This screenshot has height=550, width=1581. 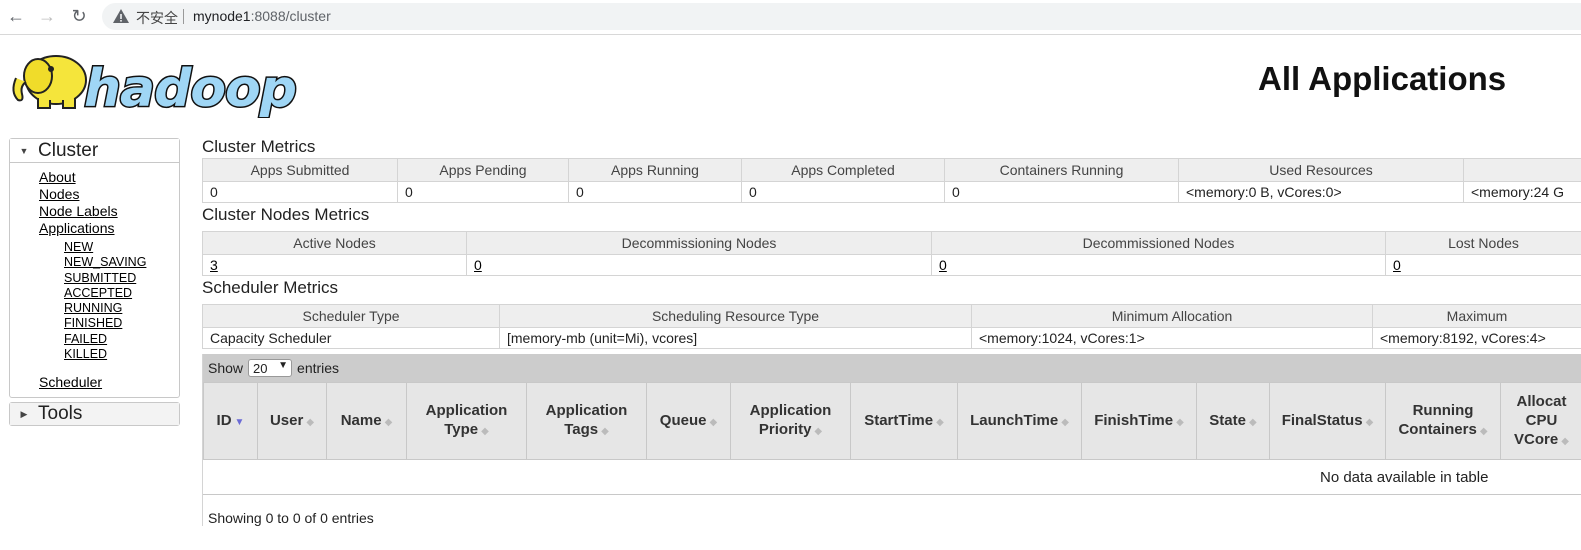 What do you see at coordinates (841, 16) in the screenshot?
I see `address-bar: 不安全 mynode1:8088/cluster` at bounding box center [841, 16].